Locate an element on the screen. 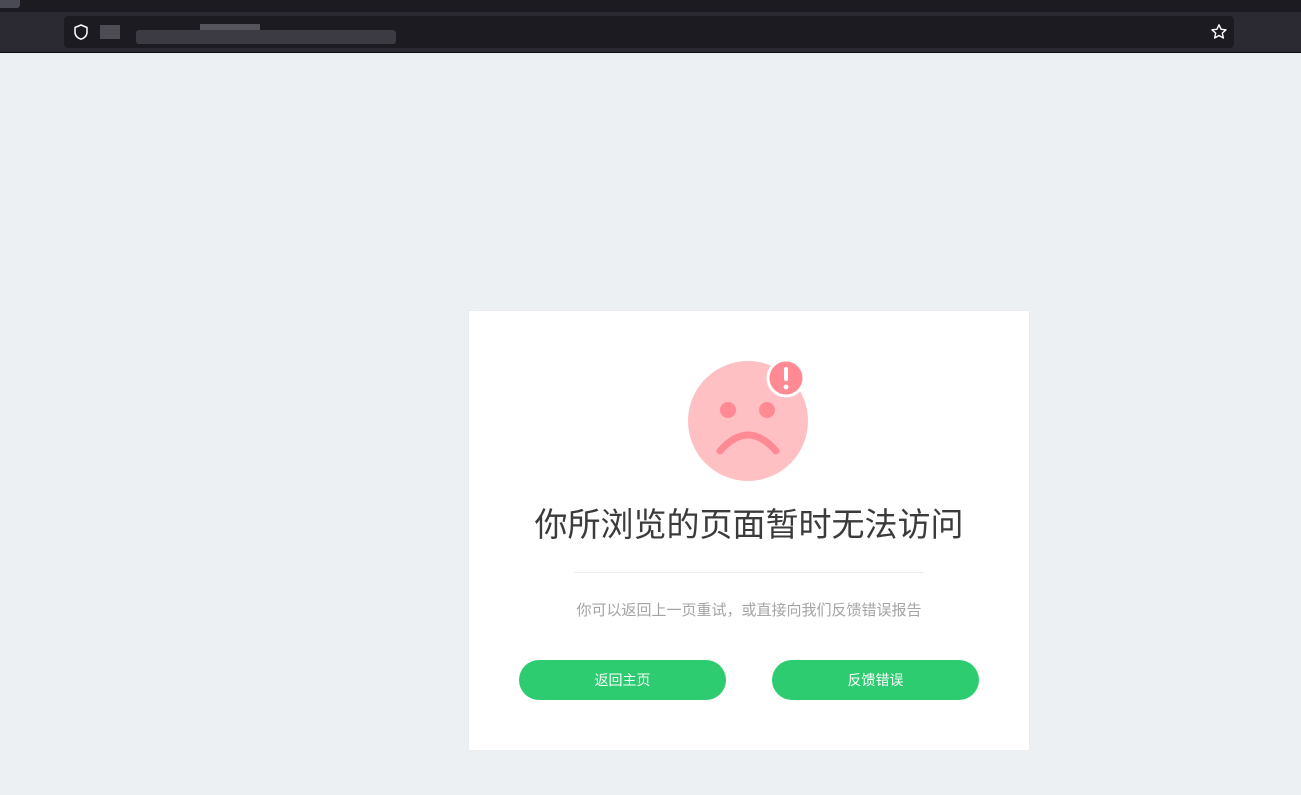  return-home-button: 返回主页 is located at coordinates (622, 680).